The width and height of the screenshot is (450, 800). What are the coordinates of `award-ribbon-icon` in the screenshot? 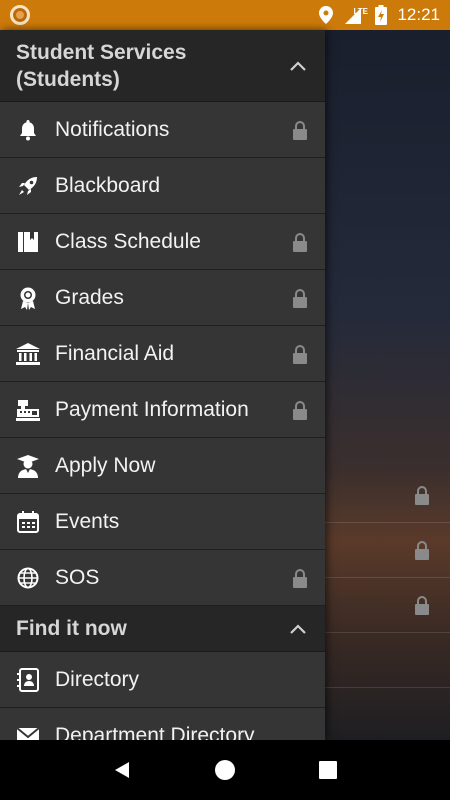 It's located at (28, 298).